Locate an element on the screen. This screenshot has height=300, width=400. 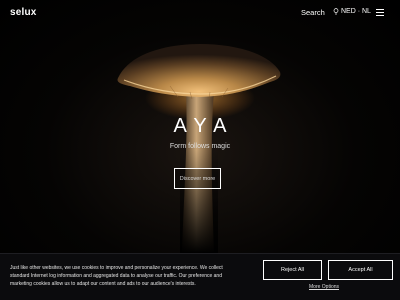
reject-all-button: Reject All is located at coordinates (292, 270).